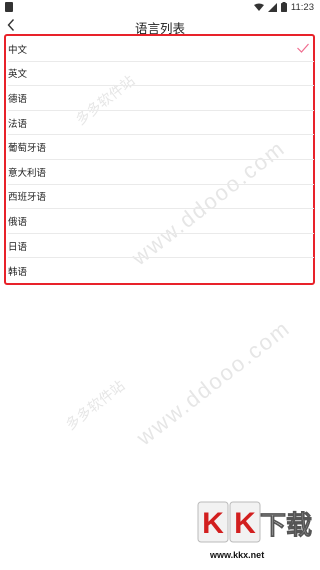 The image size is (320, 570). Describe the element at coordinates (161, 221) in the screenshot. I see `language-item-russian: 俄语` at that location.